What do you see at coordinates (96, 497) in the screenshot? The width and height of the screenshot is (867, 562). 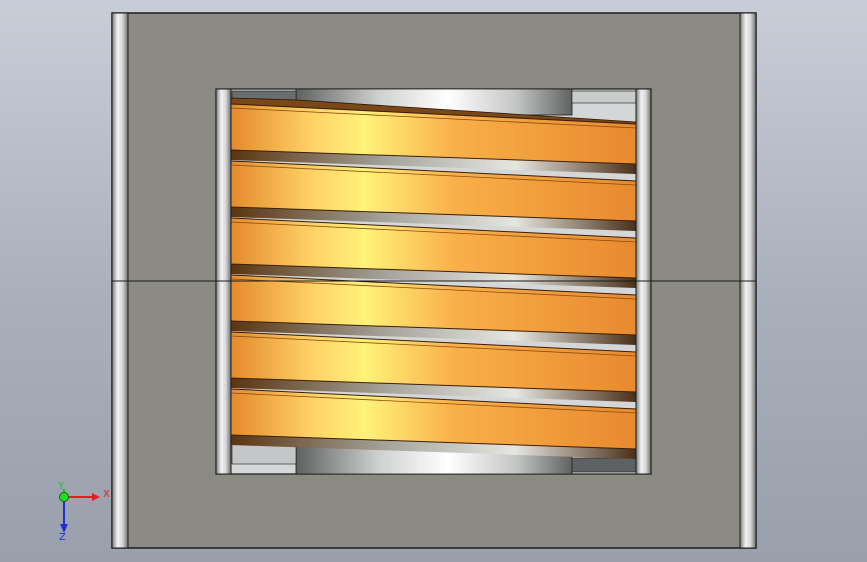 I see `triad-x-arrow` at bounding box center [96, 497].